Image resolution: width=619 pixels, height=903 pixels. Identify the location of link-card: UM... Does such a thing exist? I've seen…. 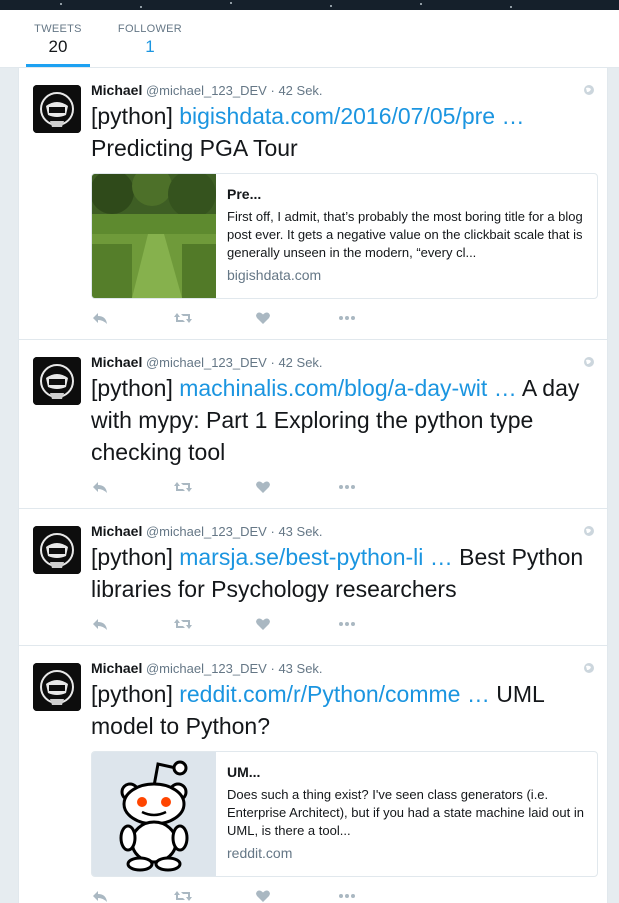
(344, 814).